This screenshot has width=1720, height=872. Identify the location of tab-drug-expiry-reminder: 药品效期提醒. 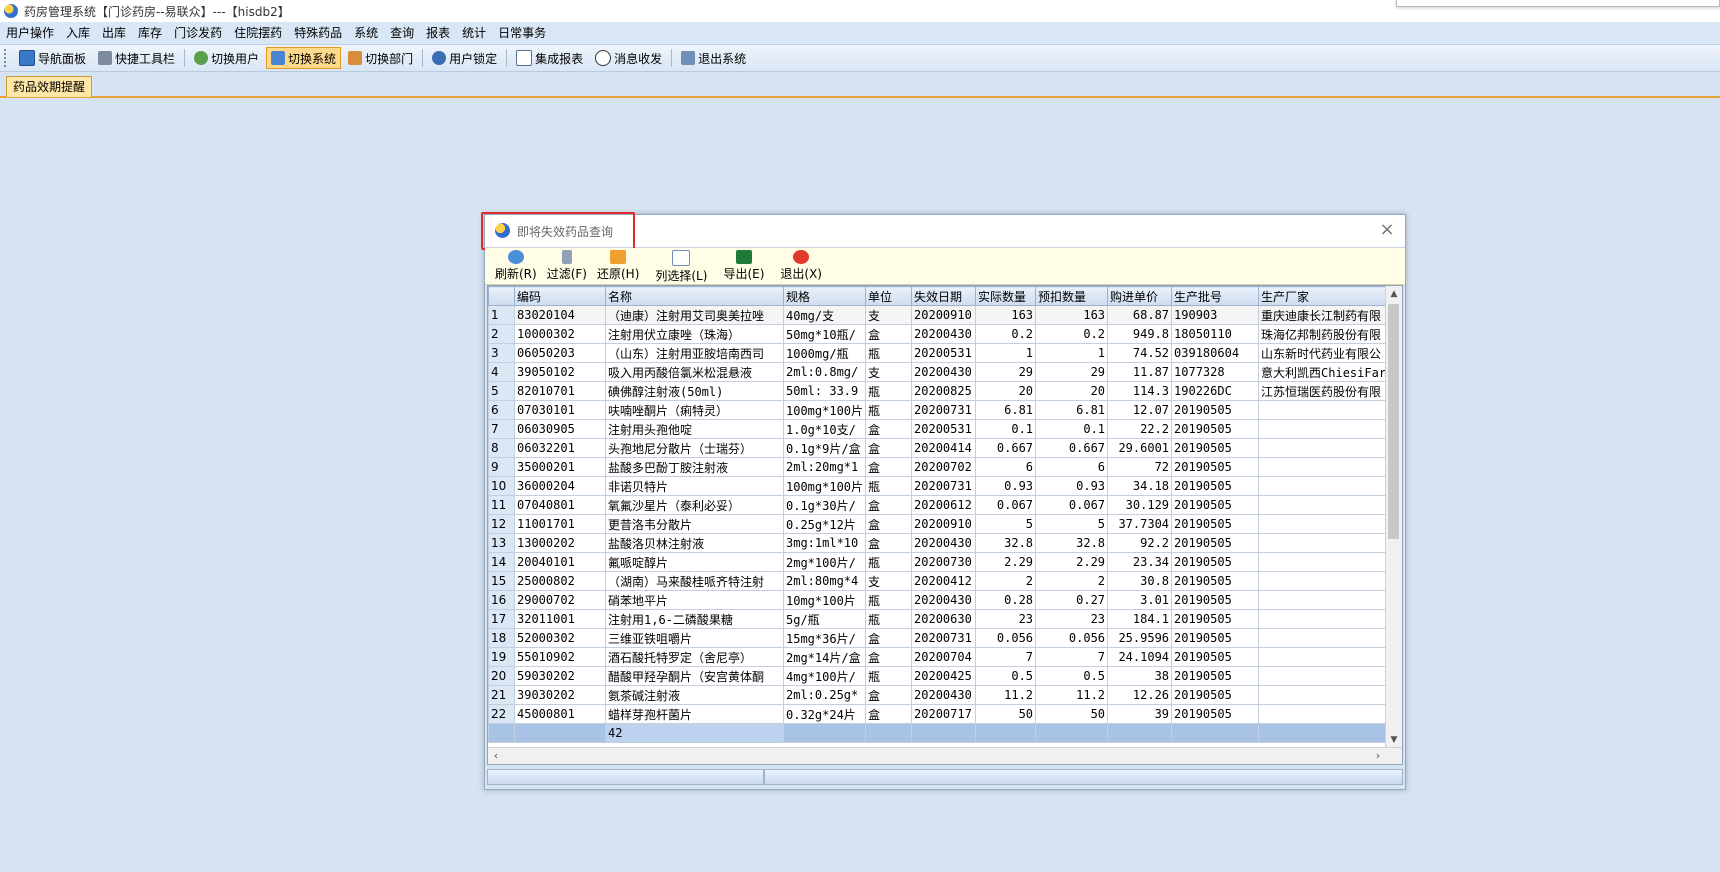
(49, 86).